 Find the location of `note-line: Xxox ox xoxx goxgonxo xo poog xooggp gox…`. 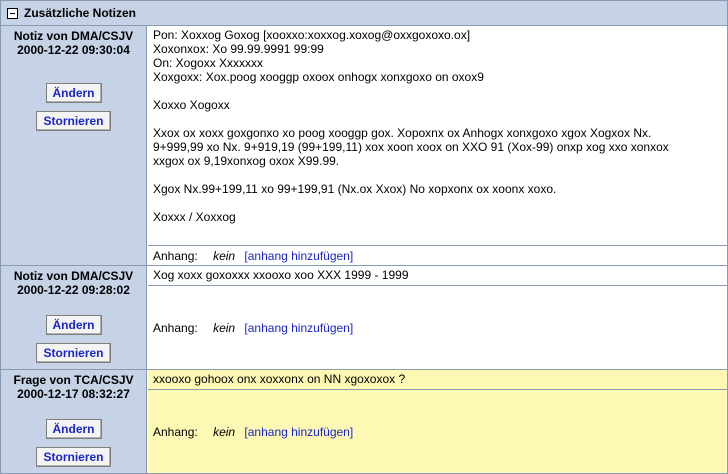

note-line: Xxox ox xoxx goxgonxo xo poog xooggp gox… is located at coordinates (402, 133).